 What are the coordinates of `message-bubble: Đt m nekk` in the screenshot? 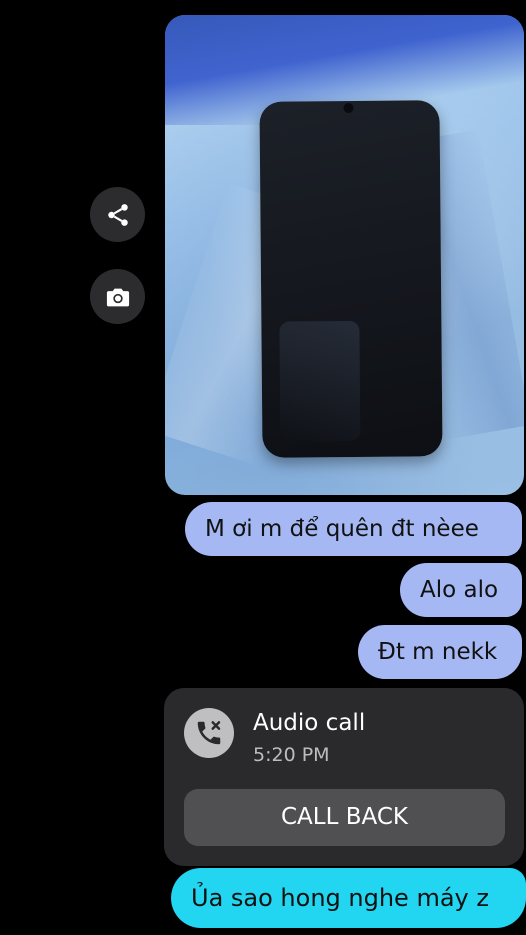 It's located at (440, 652).